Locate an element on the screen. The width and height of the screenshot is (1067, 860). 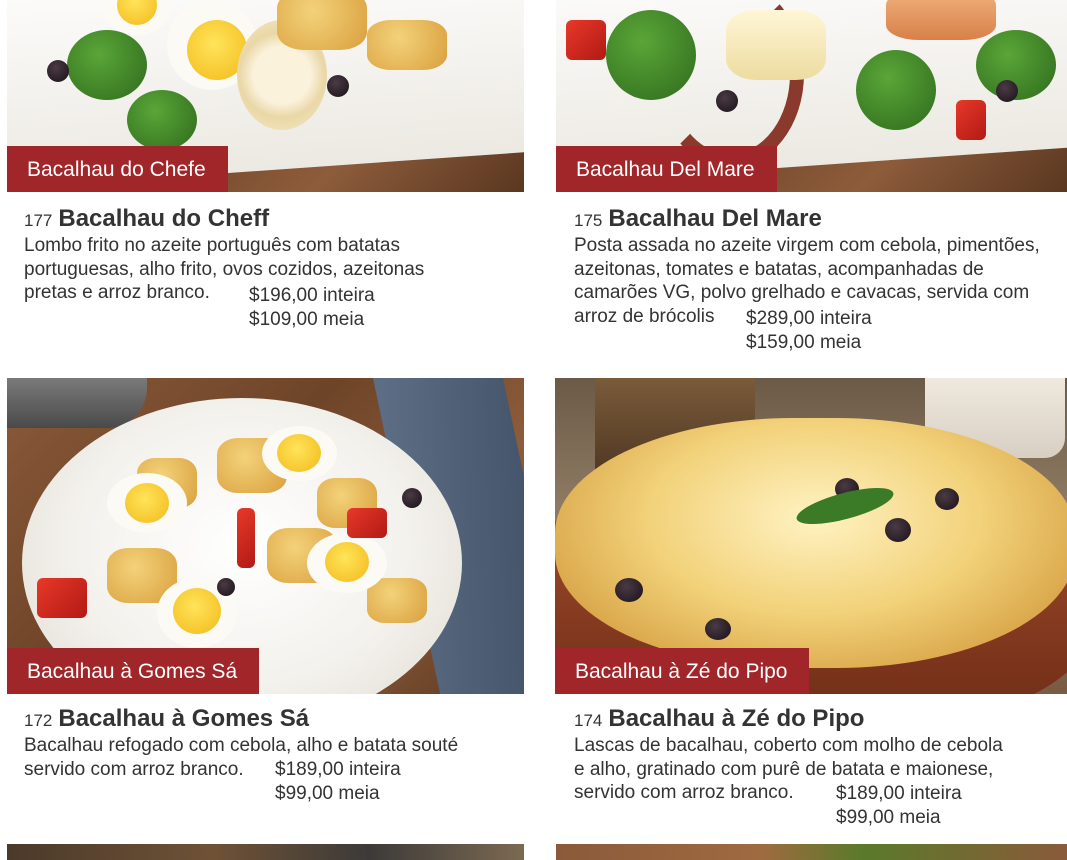
item-title: 174 Bacalhau à Zé do Pipo is located at coordinates (719, 719).